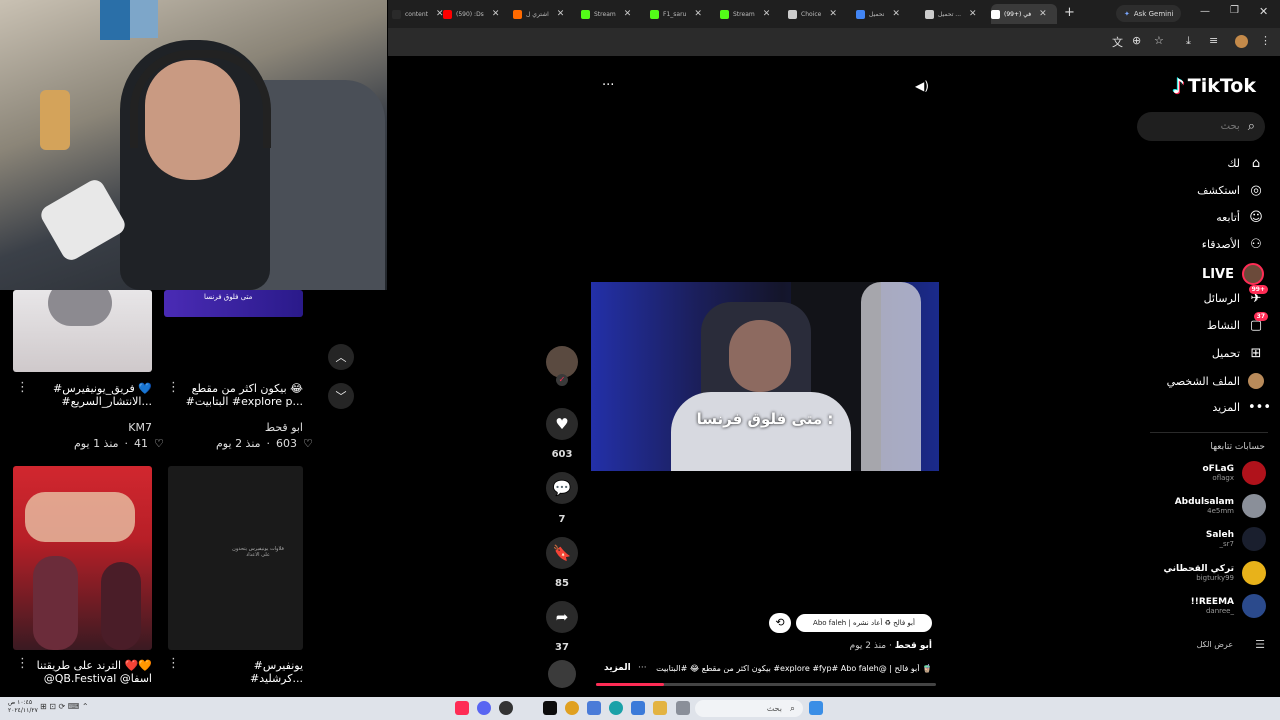 This screenshot has height=720, width=1280. I want to click on browser-tab: تحميل ... ✕, so click(958, 14).